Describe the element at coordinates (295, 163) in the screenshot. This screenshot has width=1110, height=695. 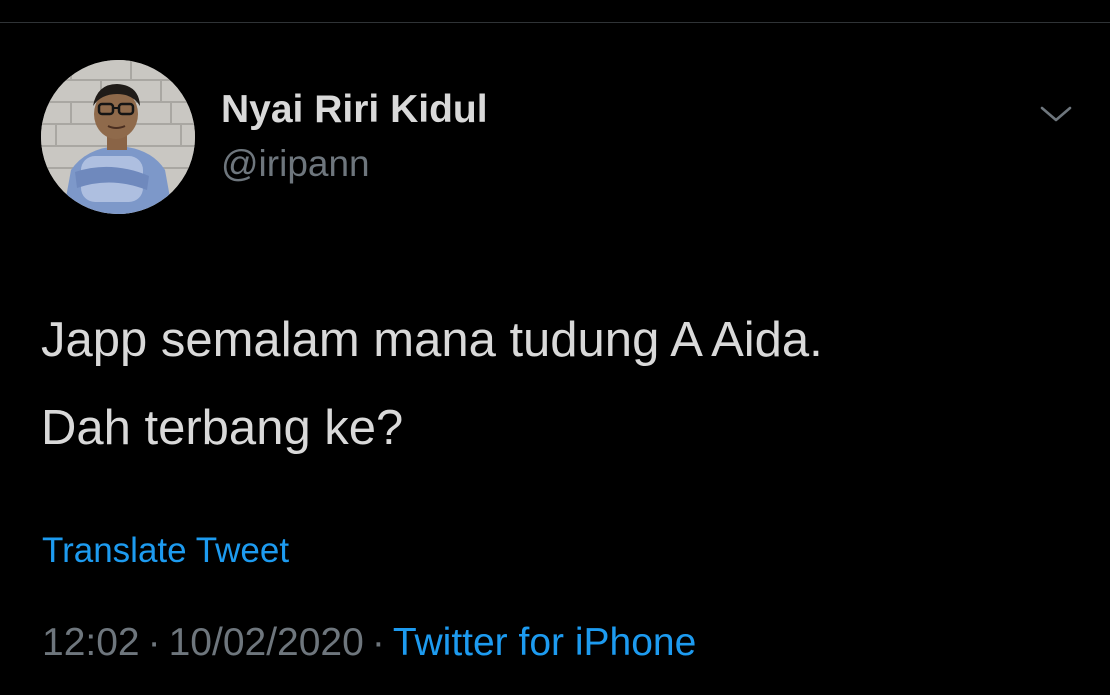
I see `author-handle: @iripann` at that location.